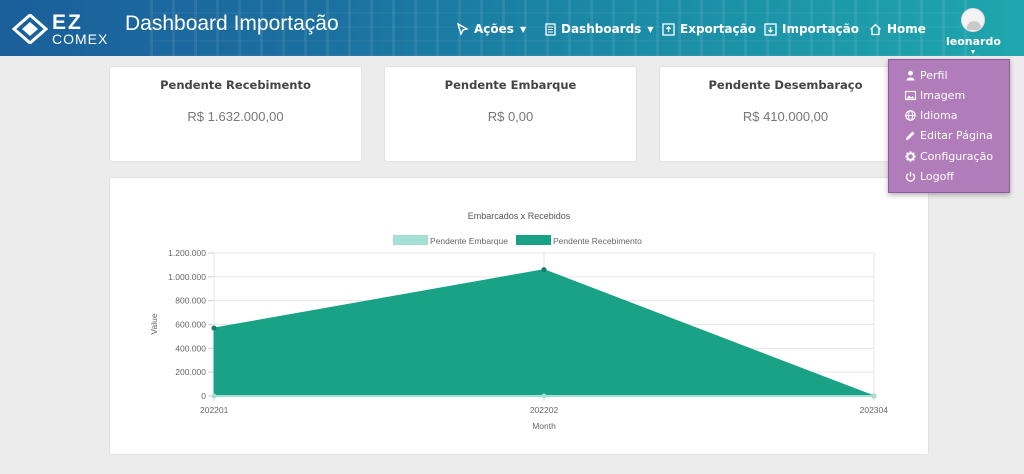 Image resolution: width=1024 pixels, height=474 pixels. I want to click on nav-importacao: Importação, so click(811, 29).